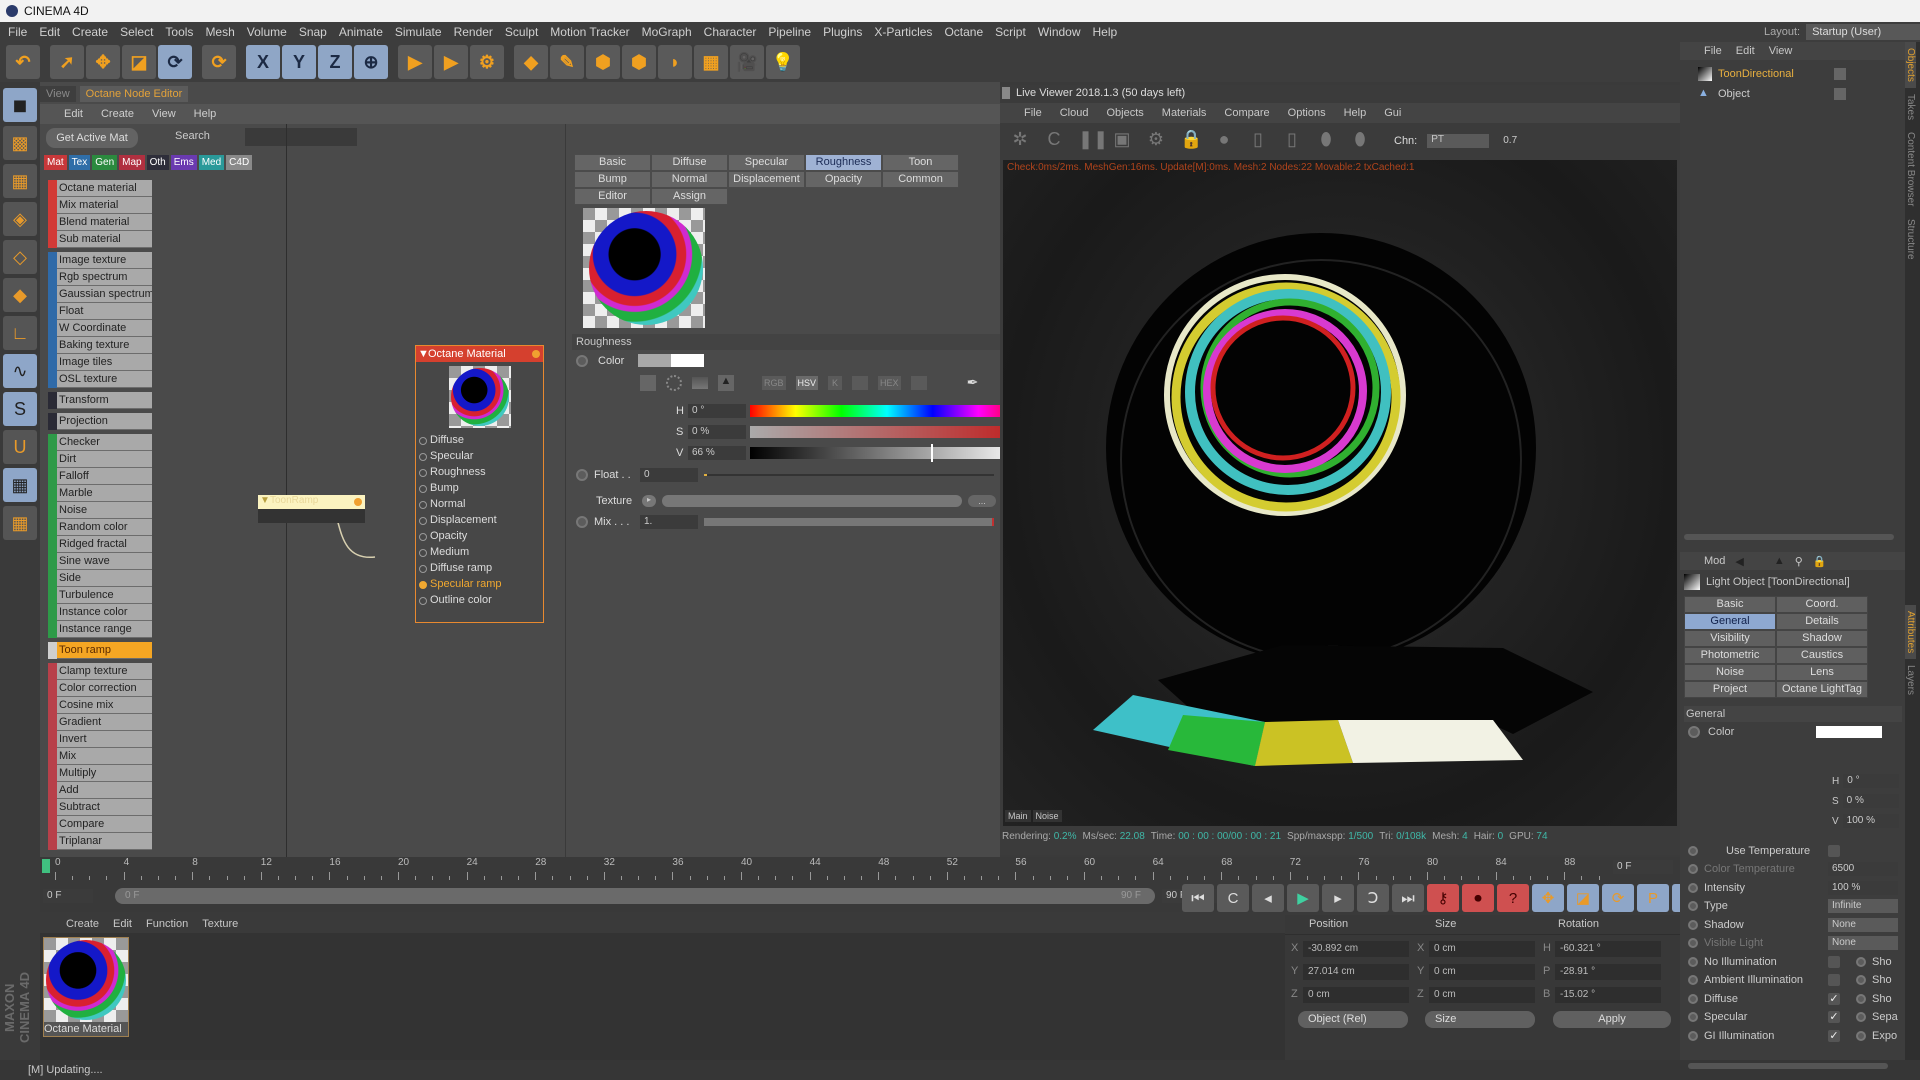 The image size is (1920, 1080). What do you see at coordinates (887, 432) in the screenshot?
I see `saturation-slider` at bounding box center [887, 432].